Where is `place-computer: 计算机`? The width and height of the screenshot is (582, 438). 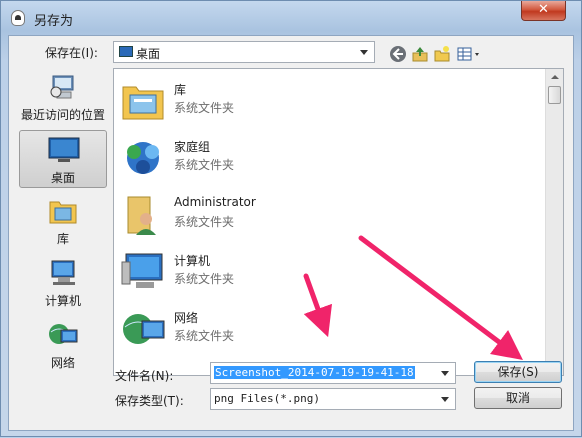 place-computer: 计算机 is located at coordinates (63, 283).